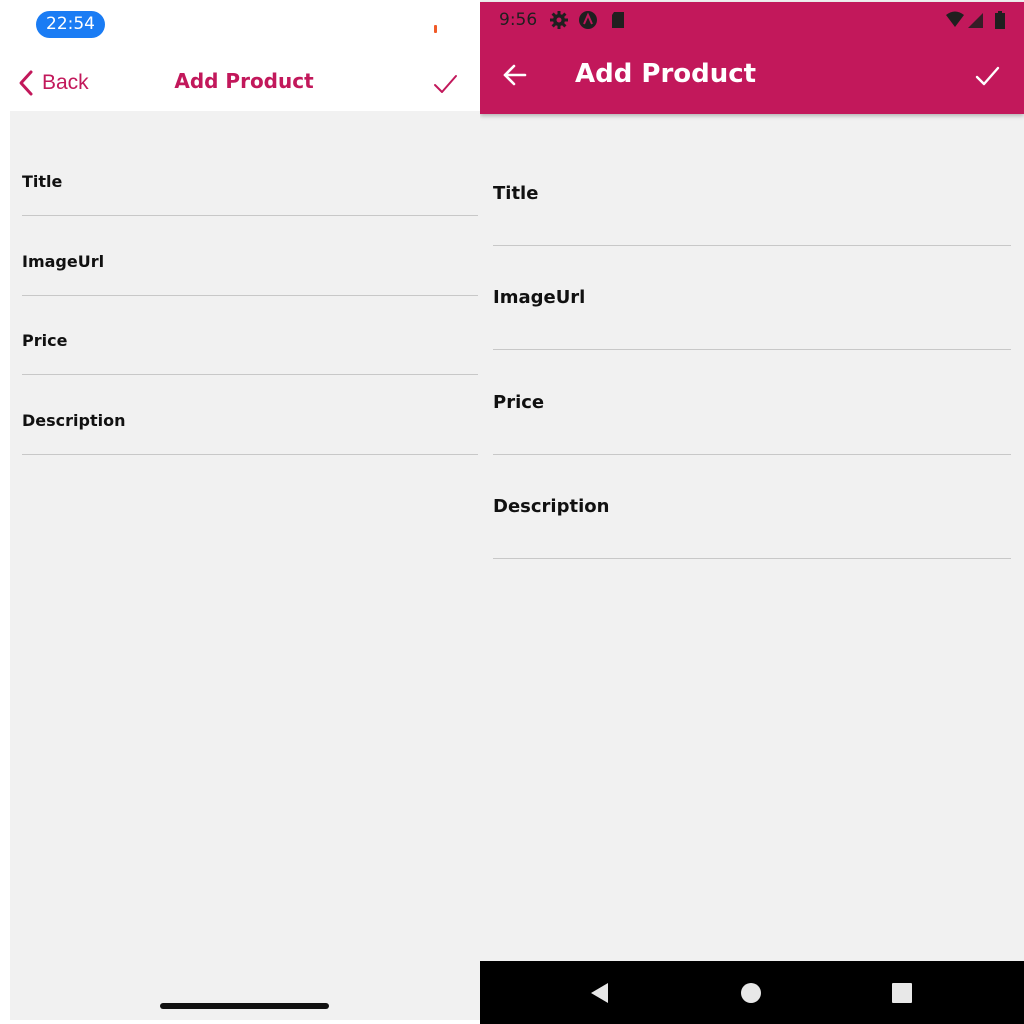  I want to click on recording-indicator, so click(435, 29).